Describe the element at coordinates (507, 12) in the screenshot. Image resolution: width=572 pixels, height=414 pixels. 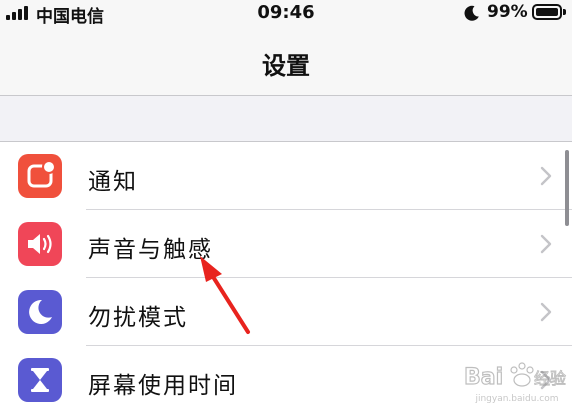
I see `battery-percent: 99%` at that location.